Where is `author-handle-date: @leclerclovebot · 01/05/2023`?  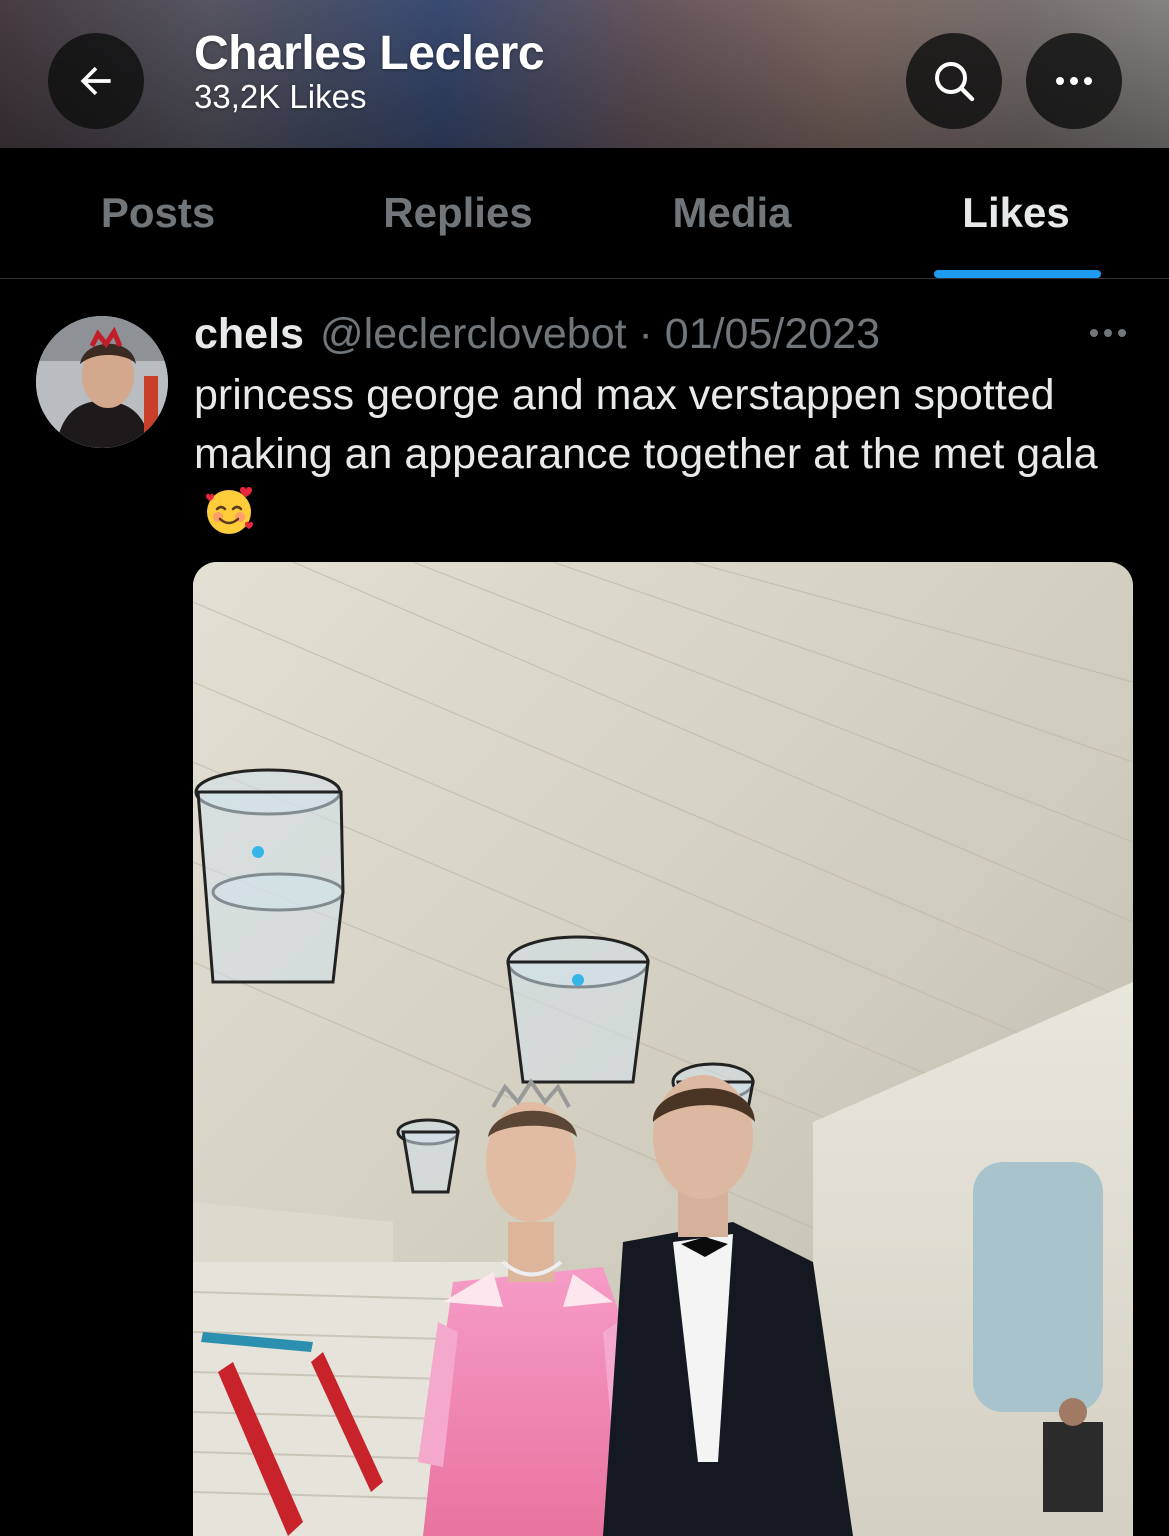
author-handle-date: @leclerclovebot · 01/05/2023 is located at coordinates (600, 334).